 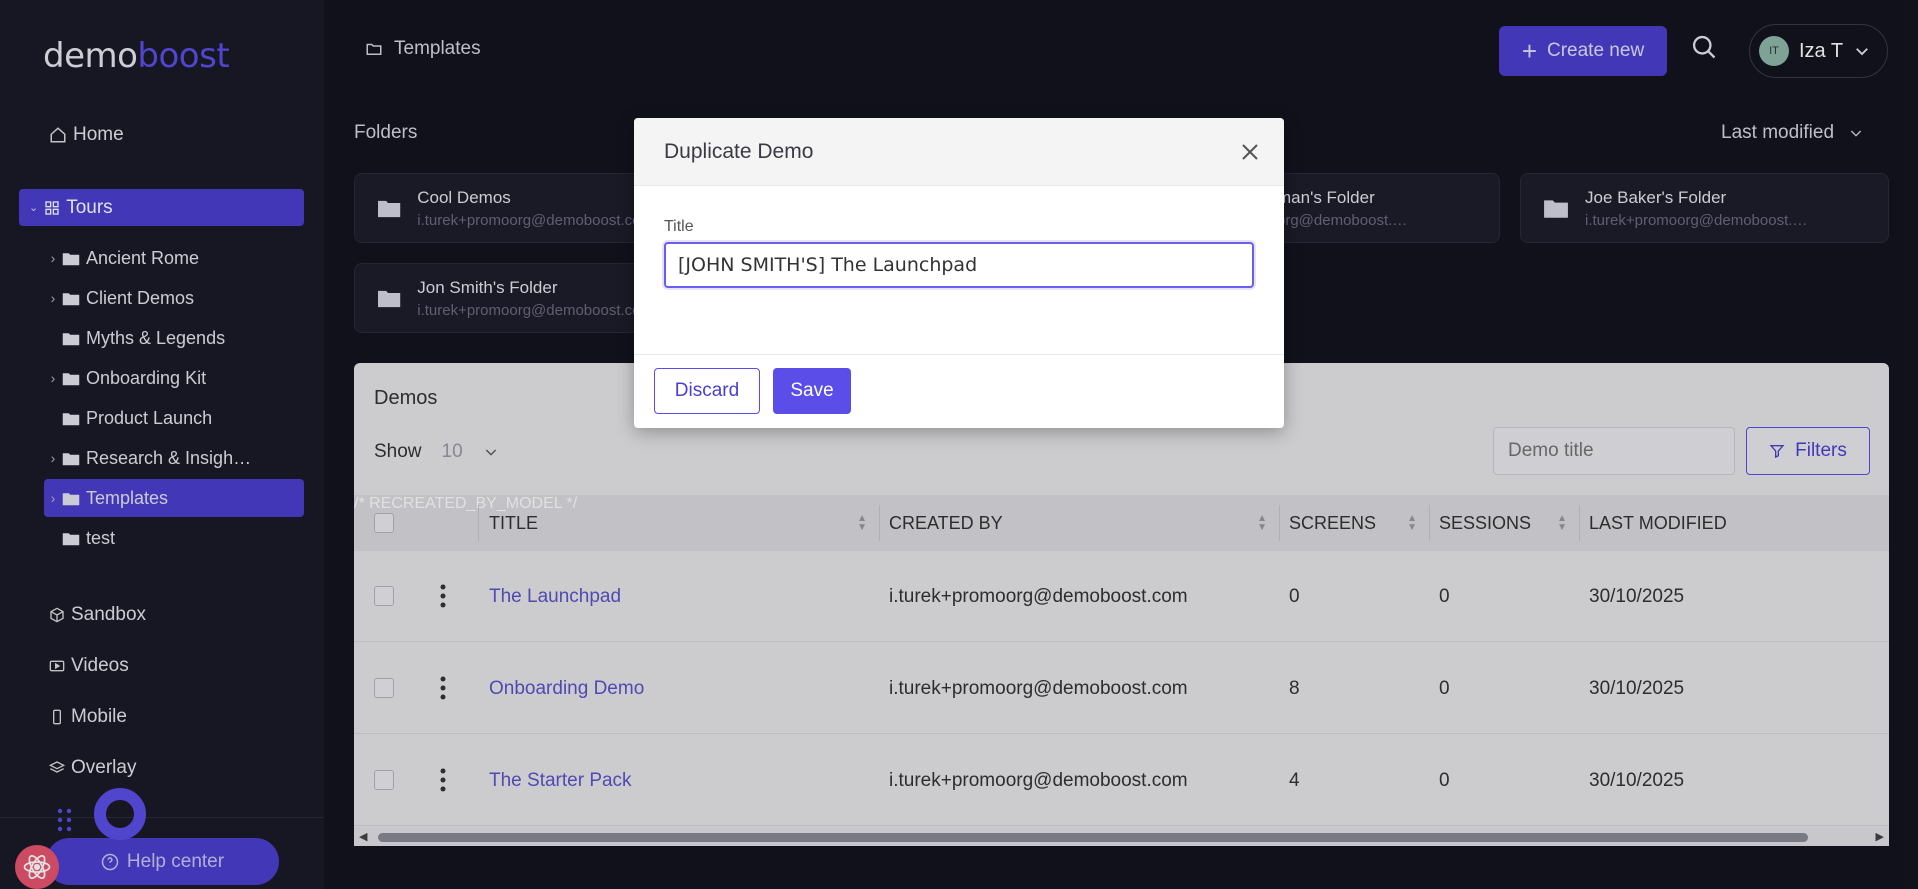 What do you see at coordinates (679, 226) in the screenshot?
I see `title-field-label: Title` at bounding box center [679, 226].